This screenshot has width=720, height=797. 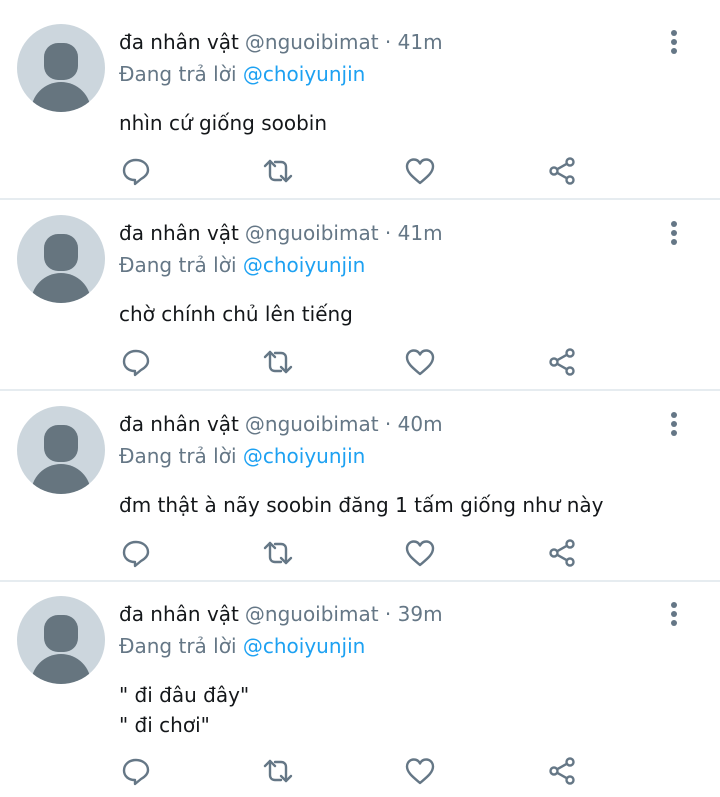 What do you see at coordinates (420, 424) in the screenshot?
I see `timestamp: 40m` at bounding box center [420, 424].